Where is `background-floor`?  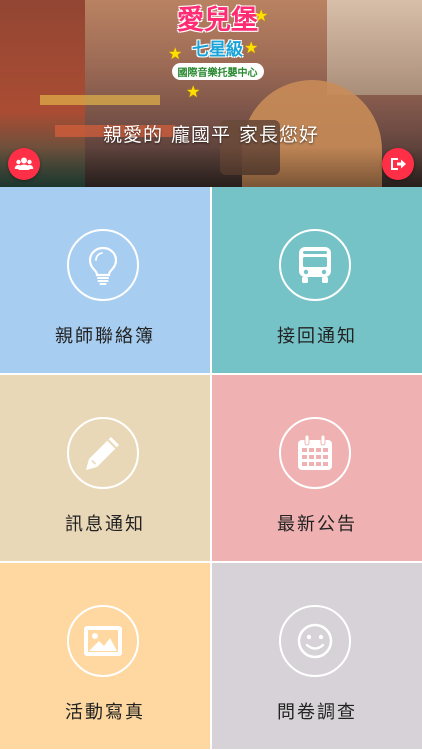 background-floor is located at coordinates (211, 167).